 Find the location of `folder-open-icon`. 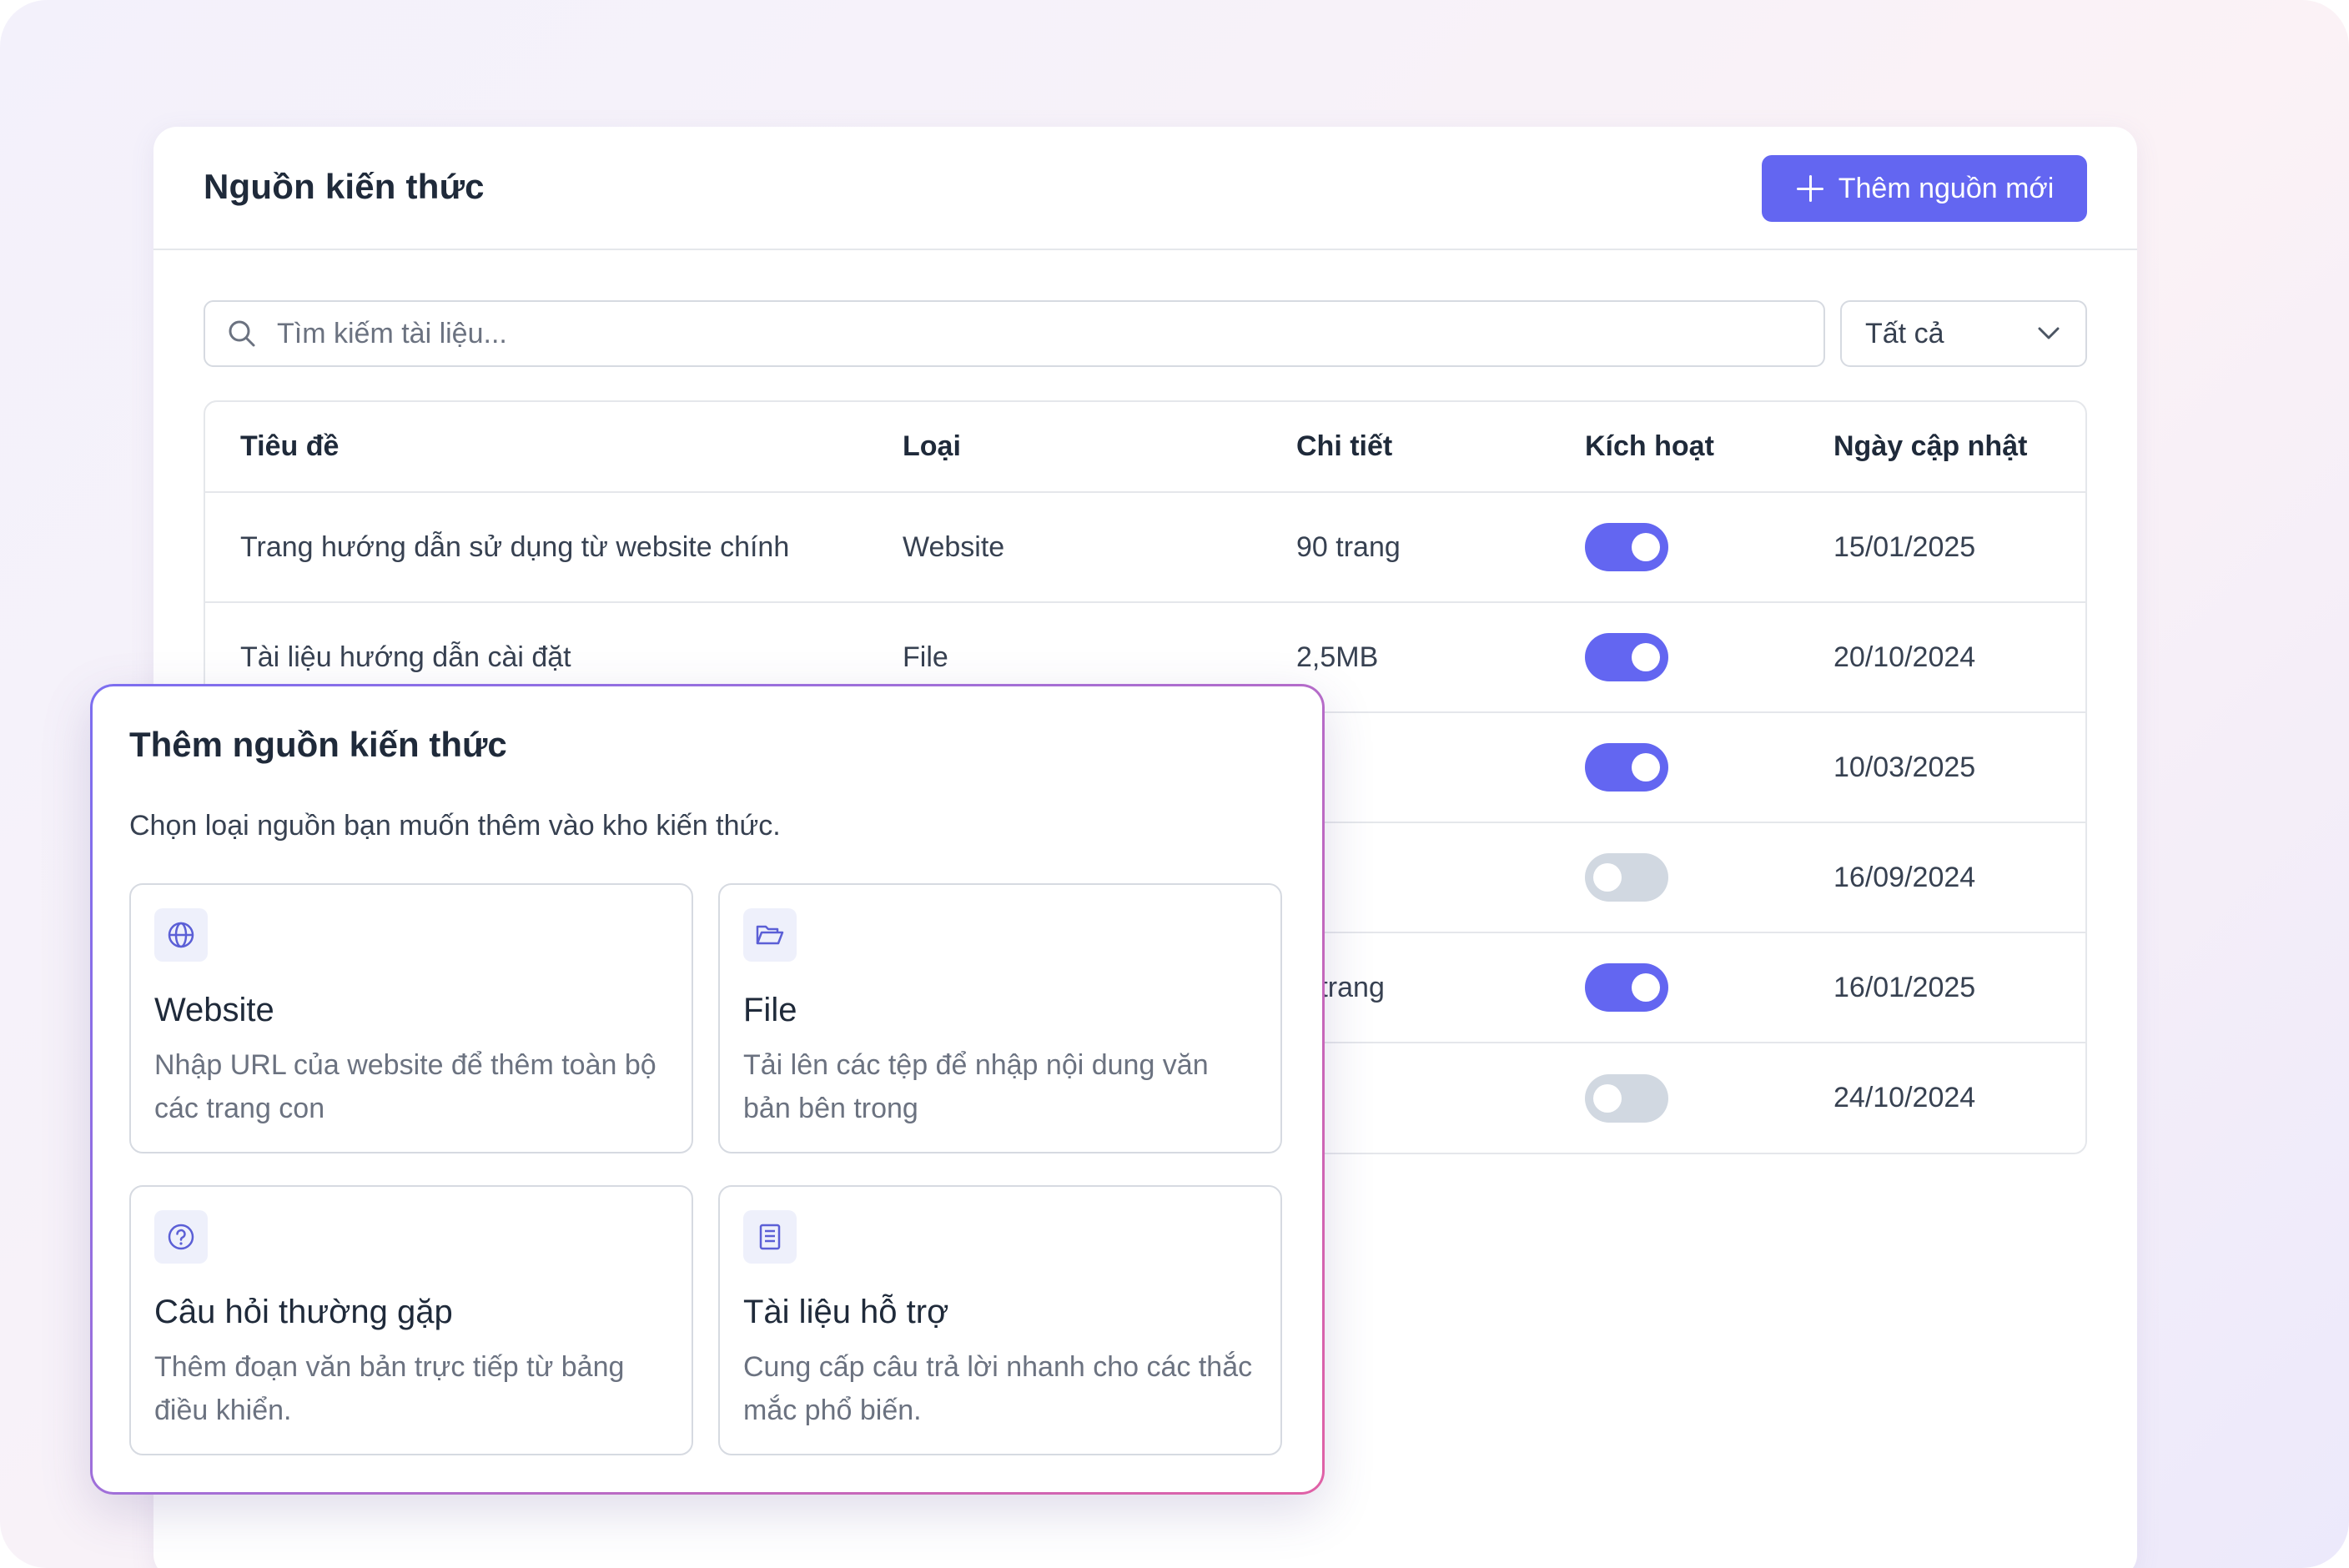

folder-open-icon is located at coordinates (770, 935).